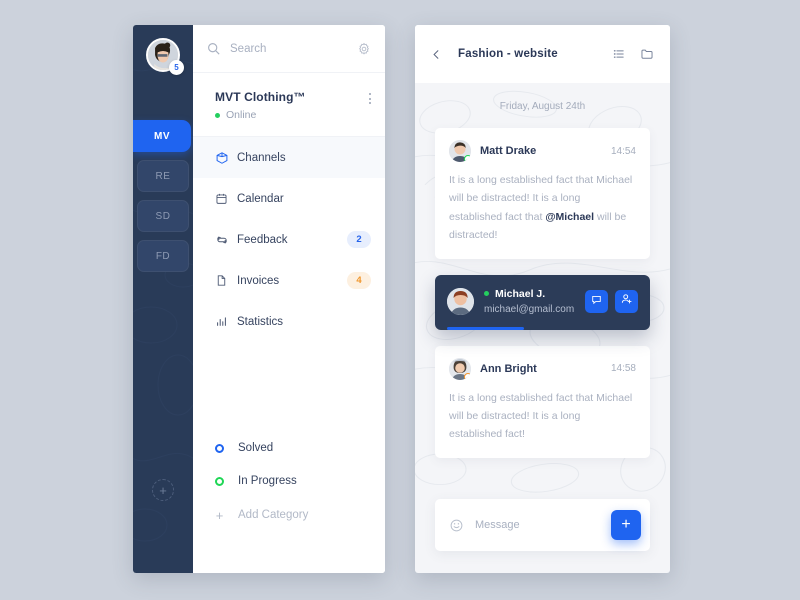  I want to click on contact-name: Michael J., so click(520, 293).